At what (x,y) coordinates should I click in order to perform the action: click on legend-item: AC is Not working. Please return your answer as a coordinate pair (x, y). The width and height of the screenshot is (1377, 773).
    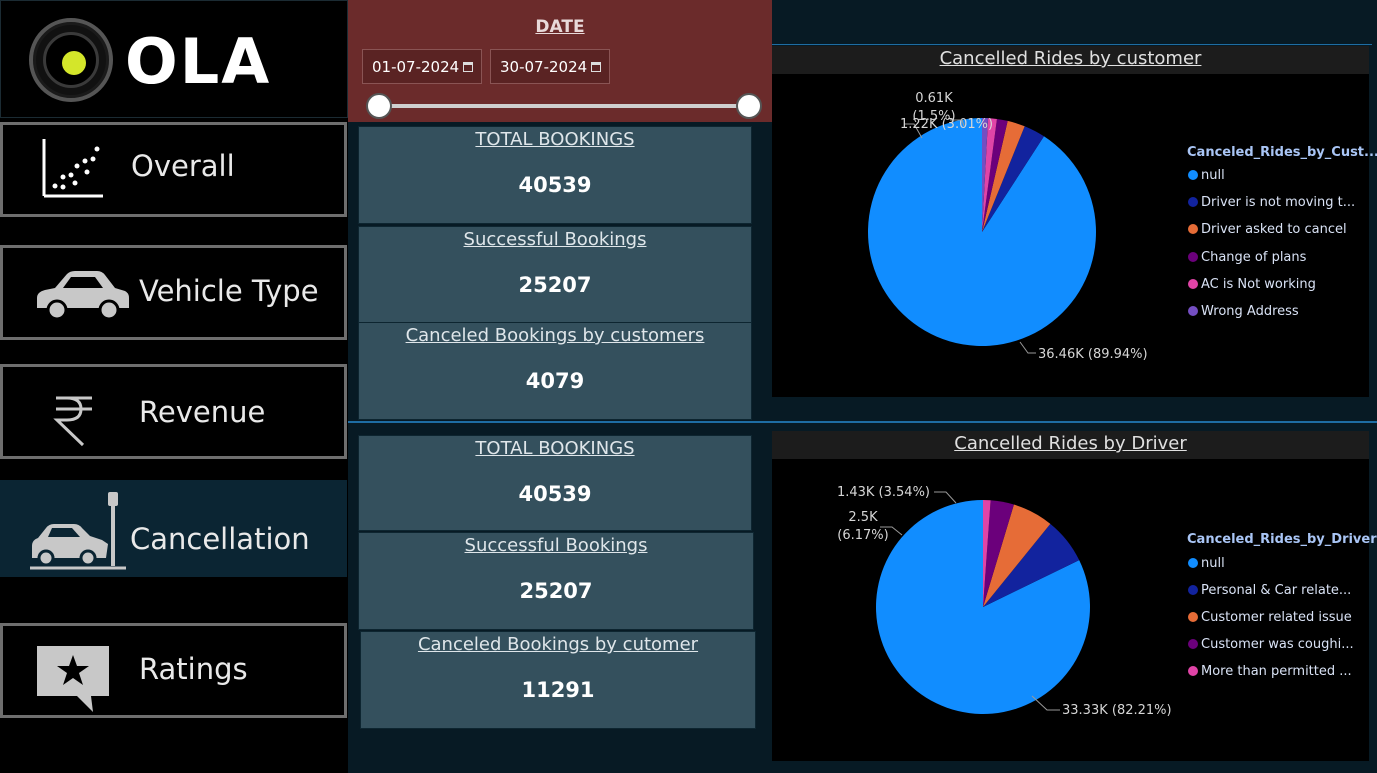
    Looking at the image, I should click on (1252, 284).